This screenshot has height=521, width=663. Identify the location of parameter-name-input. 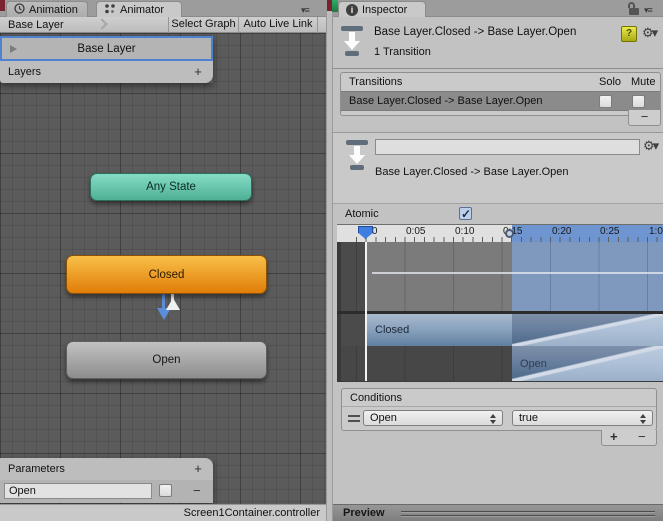
(78, 491).